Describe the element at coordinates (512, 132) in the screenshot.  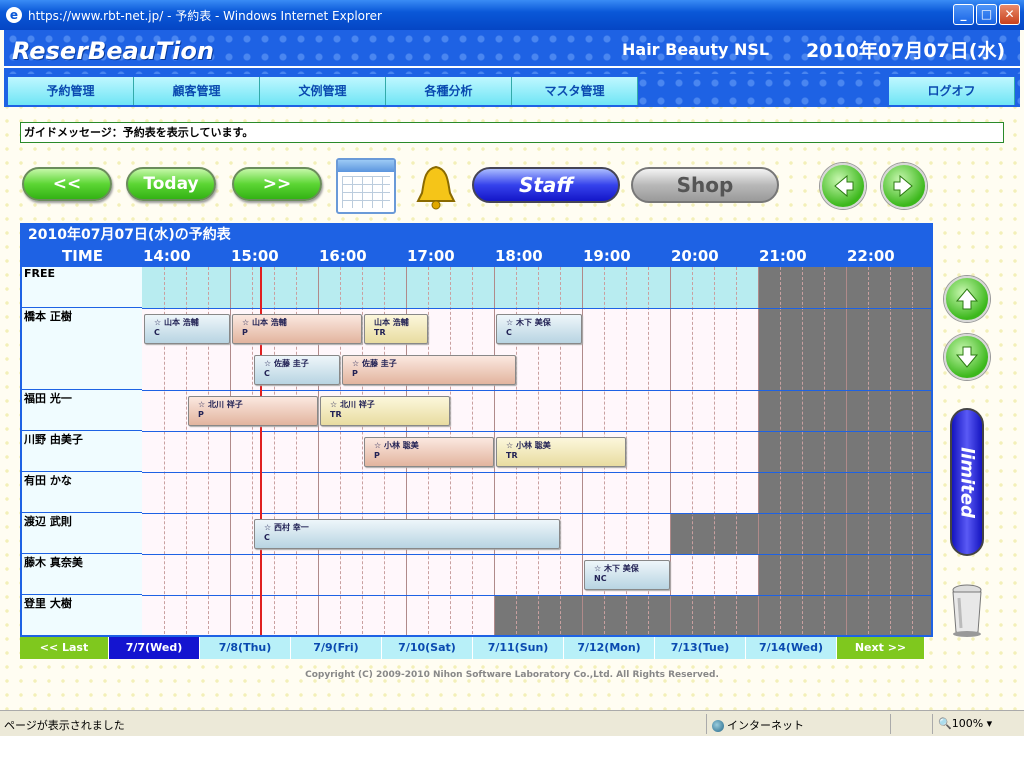
I see `guide-message: ガイドメッセージ：予約表を表示しています。` at that location.